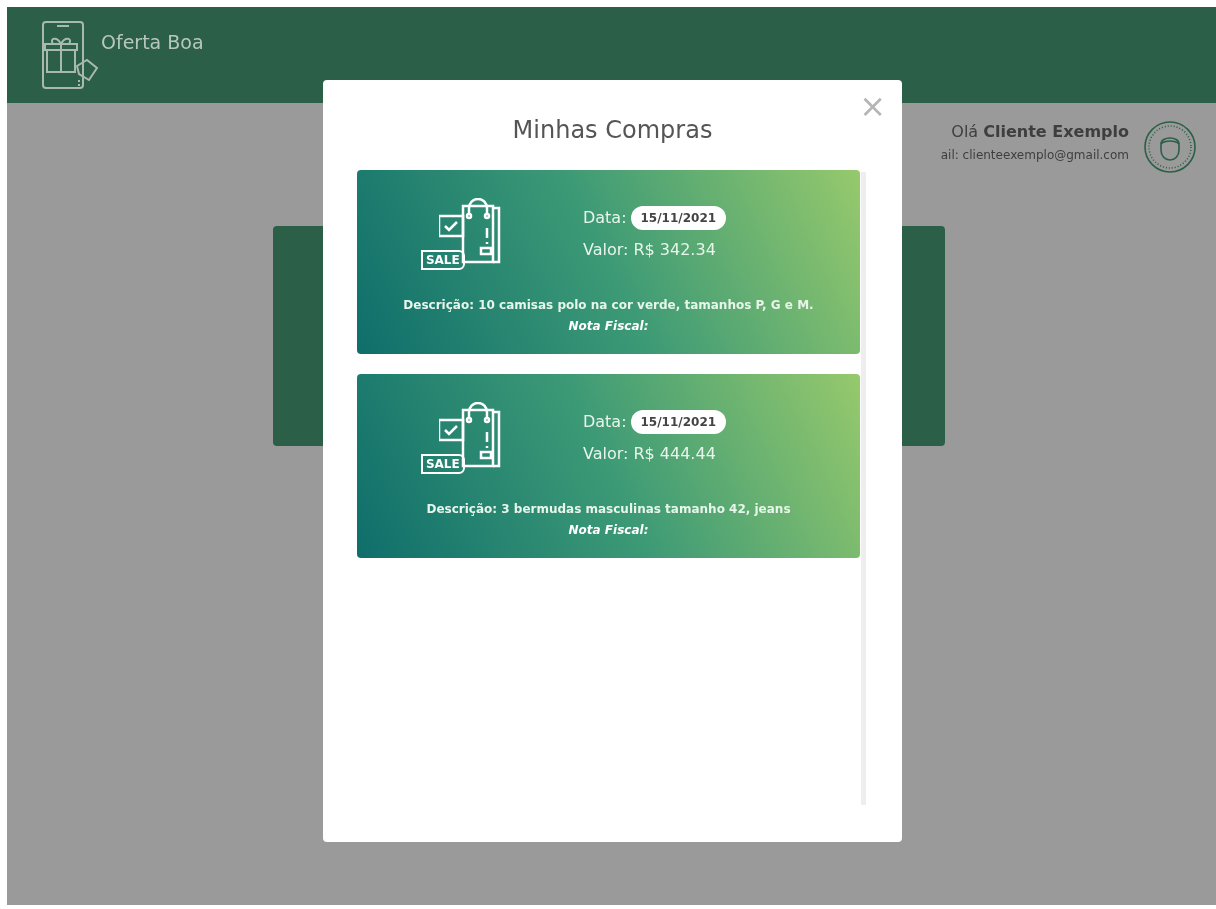  Describe the element at coordinates (649, 250) in the screenshot. I see `price-text: Valor: R$ 342.34` at that location.